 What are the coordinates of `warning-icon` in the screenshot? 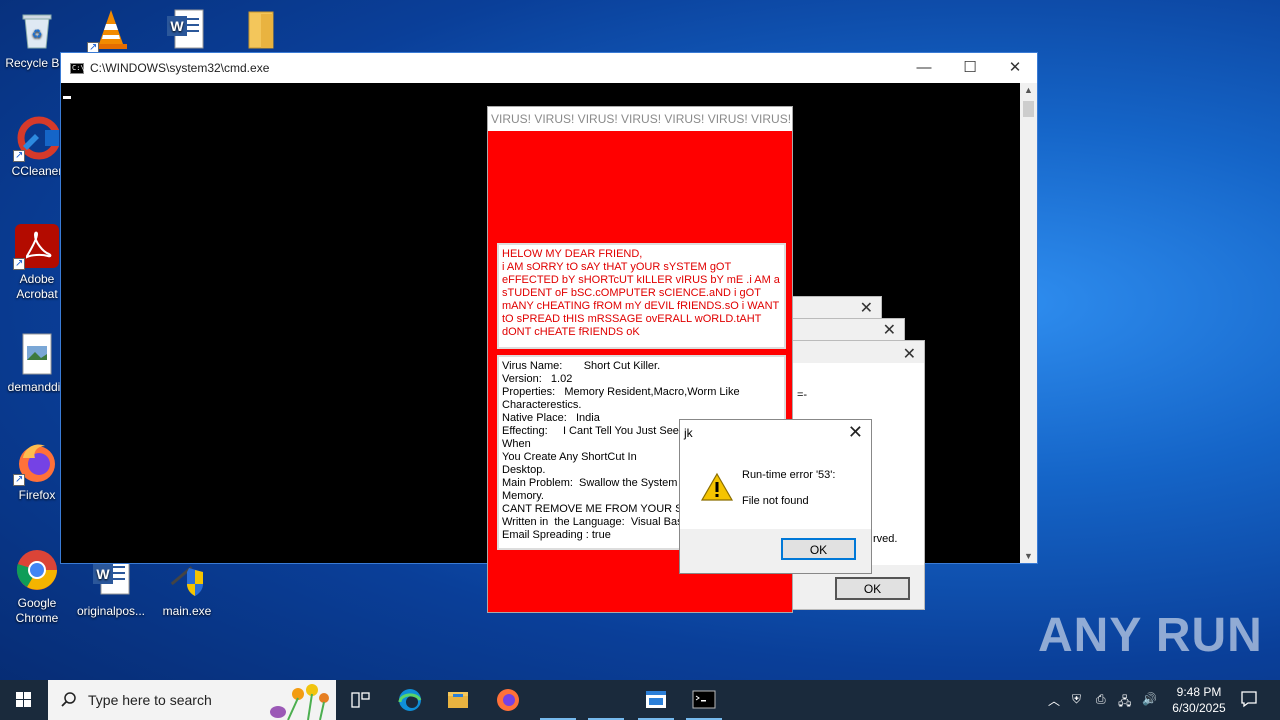 It's located at (717, 487).